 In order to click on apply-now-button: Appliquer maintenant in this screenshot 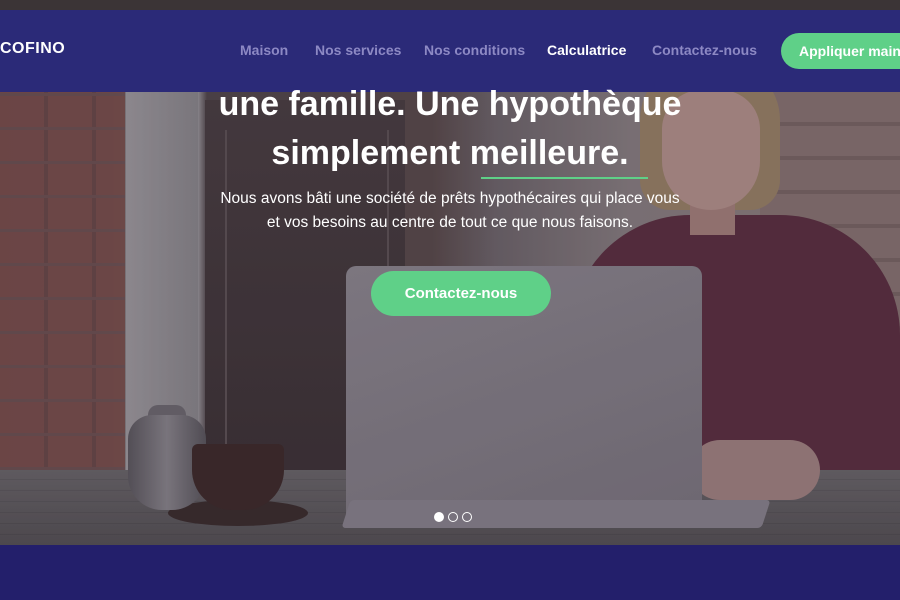, I will do `click(840, 51)`.